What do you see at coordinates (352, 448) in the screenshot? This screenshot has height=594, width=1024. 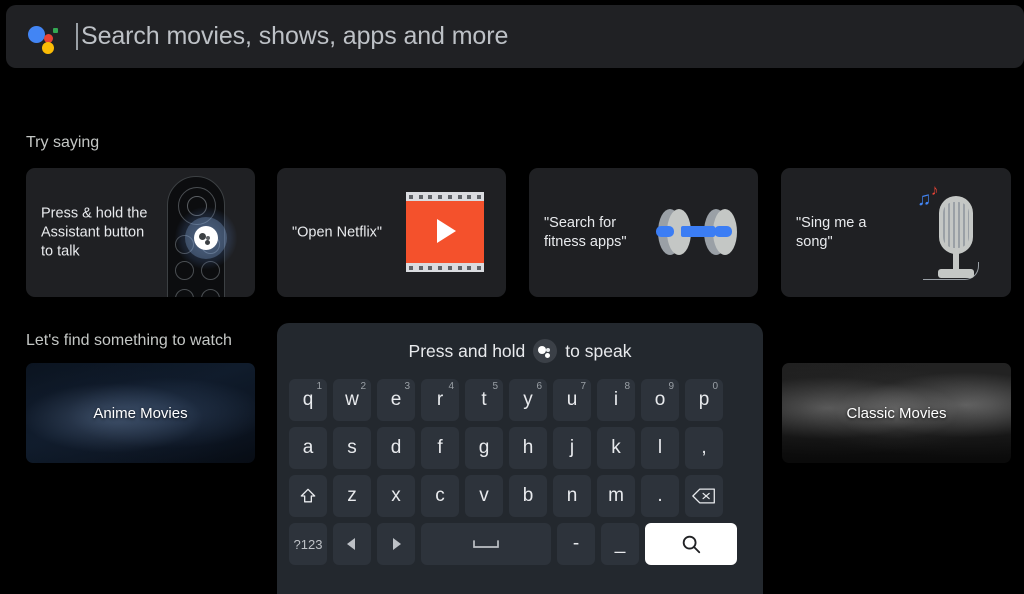 I see `key-s: s` at bounding box center [352, 448].